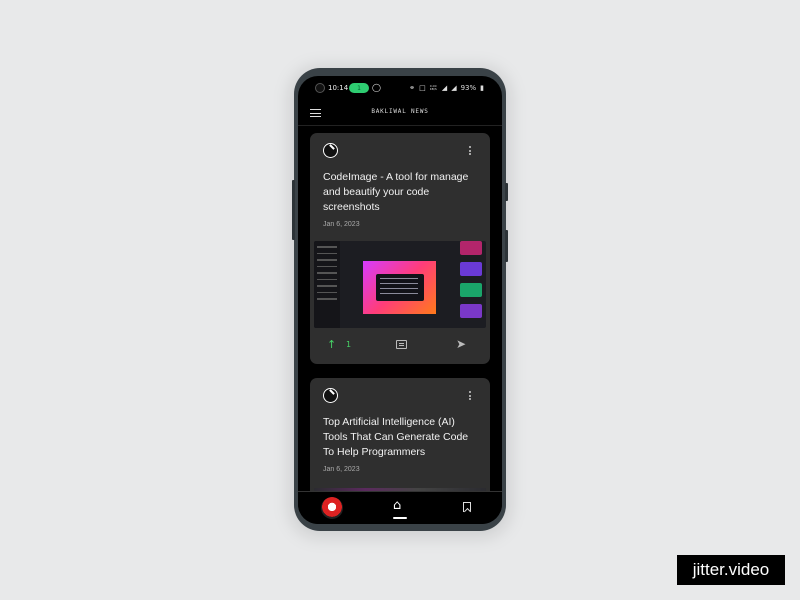 The width and height of the screenshot is (800, 600). I want to click on no-sim-icon: ◢, so click(454, 88).